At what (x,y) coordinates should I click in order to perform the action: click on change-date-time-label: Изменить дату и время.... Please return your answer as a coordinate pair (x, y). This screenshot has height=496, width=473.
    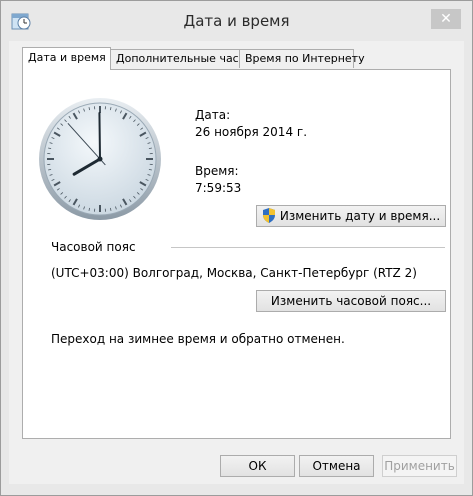
    Looking at the image, I should click on (360, 216).